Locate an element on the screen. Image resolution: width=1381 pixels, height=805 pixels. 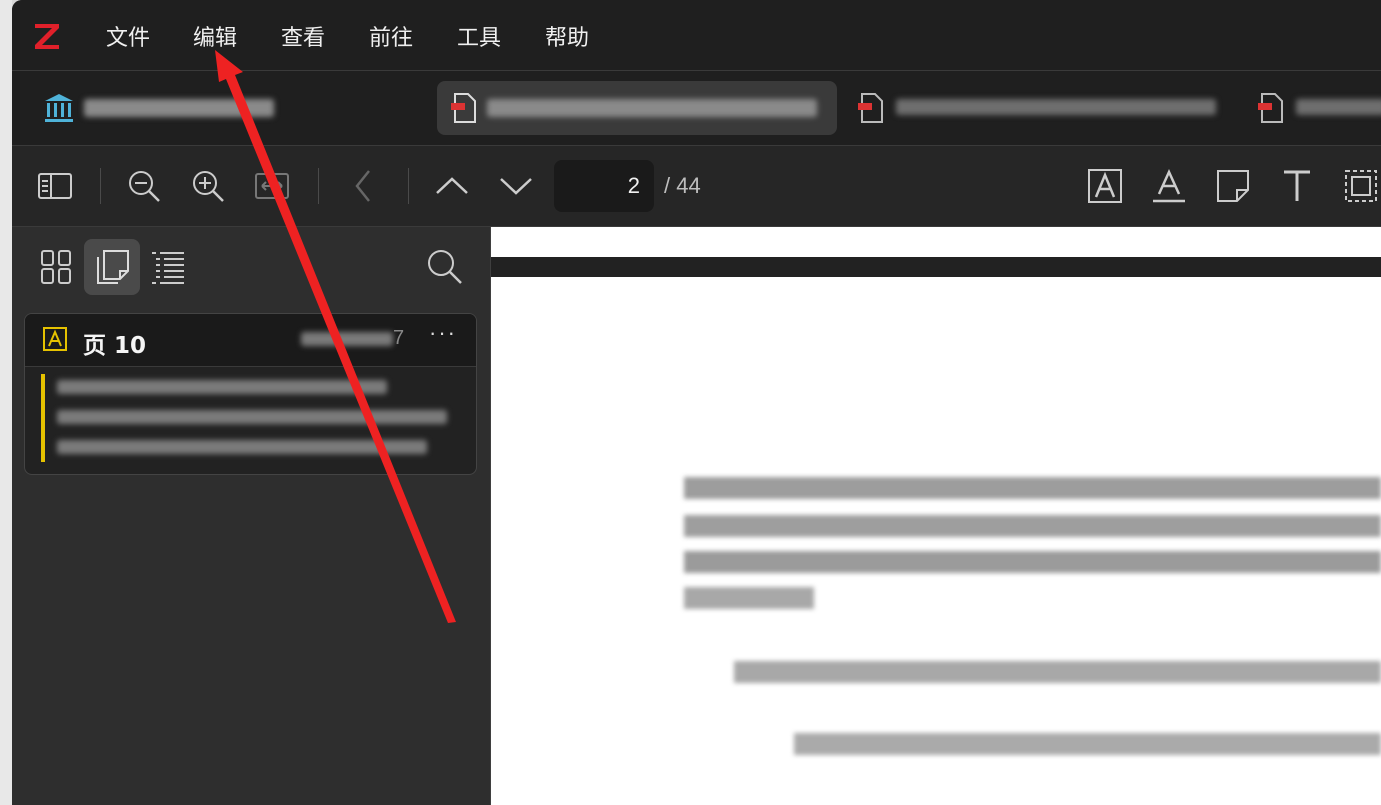
fit-width-icon is located at coordinates (272, 186).